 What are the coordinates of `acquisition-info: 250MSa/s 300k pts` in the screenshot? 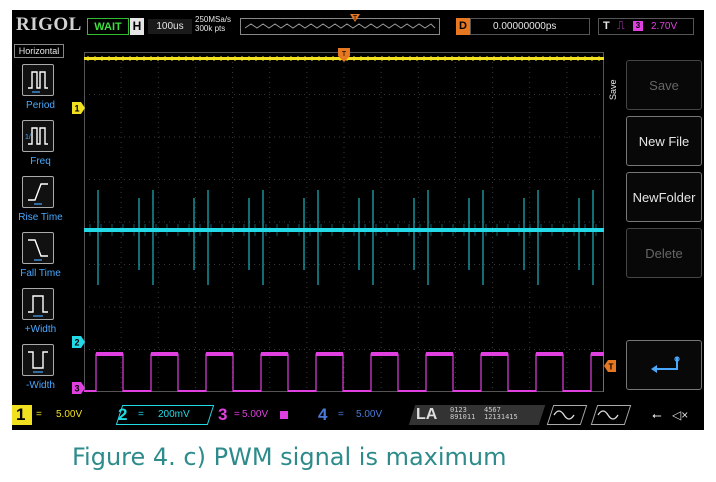 It's located at (213, 24).